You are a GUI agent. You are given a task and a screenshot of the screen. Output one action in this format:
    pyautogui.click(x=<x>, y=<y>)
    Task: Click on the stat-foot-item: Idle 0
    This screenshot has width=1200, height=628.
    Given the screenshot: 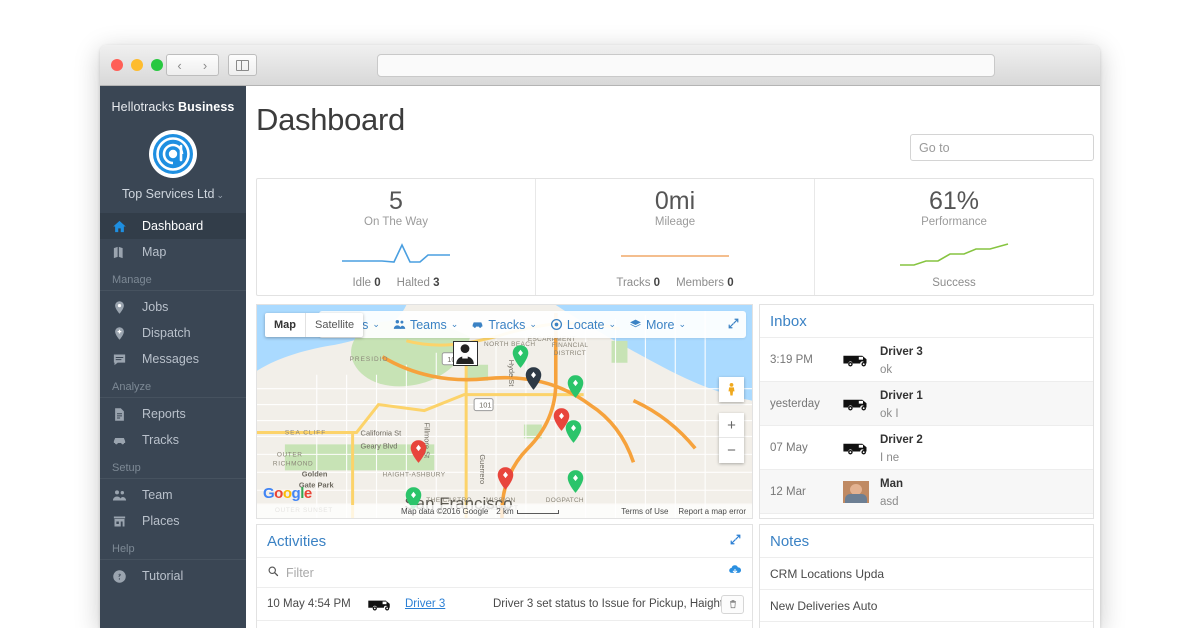 What is the action you would take?
    pyautogui.click(x=366, y=283)
    